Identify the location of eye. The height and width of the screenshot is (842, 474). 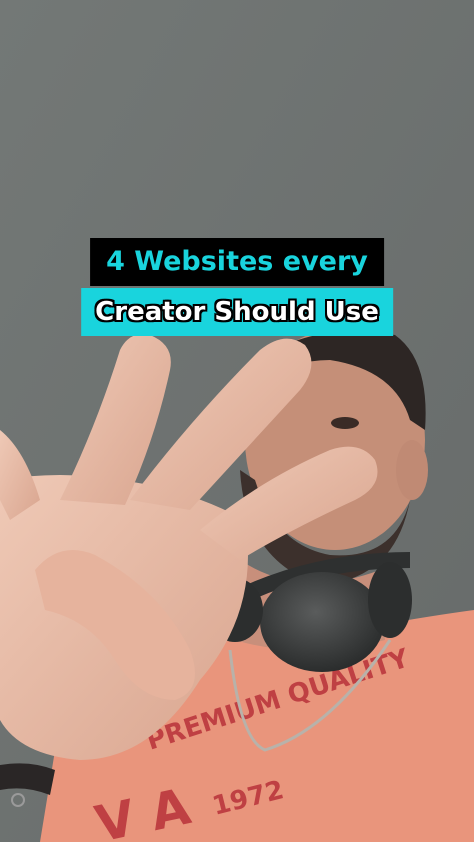
(345, 423).